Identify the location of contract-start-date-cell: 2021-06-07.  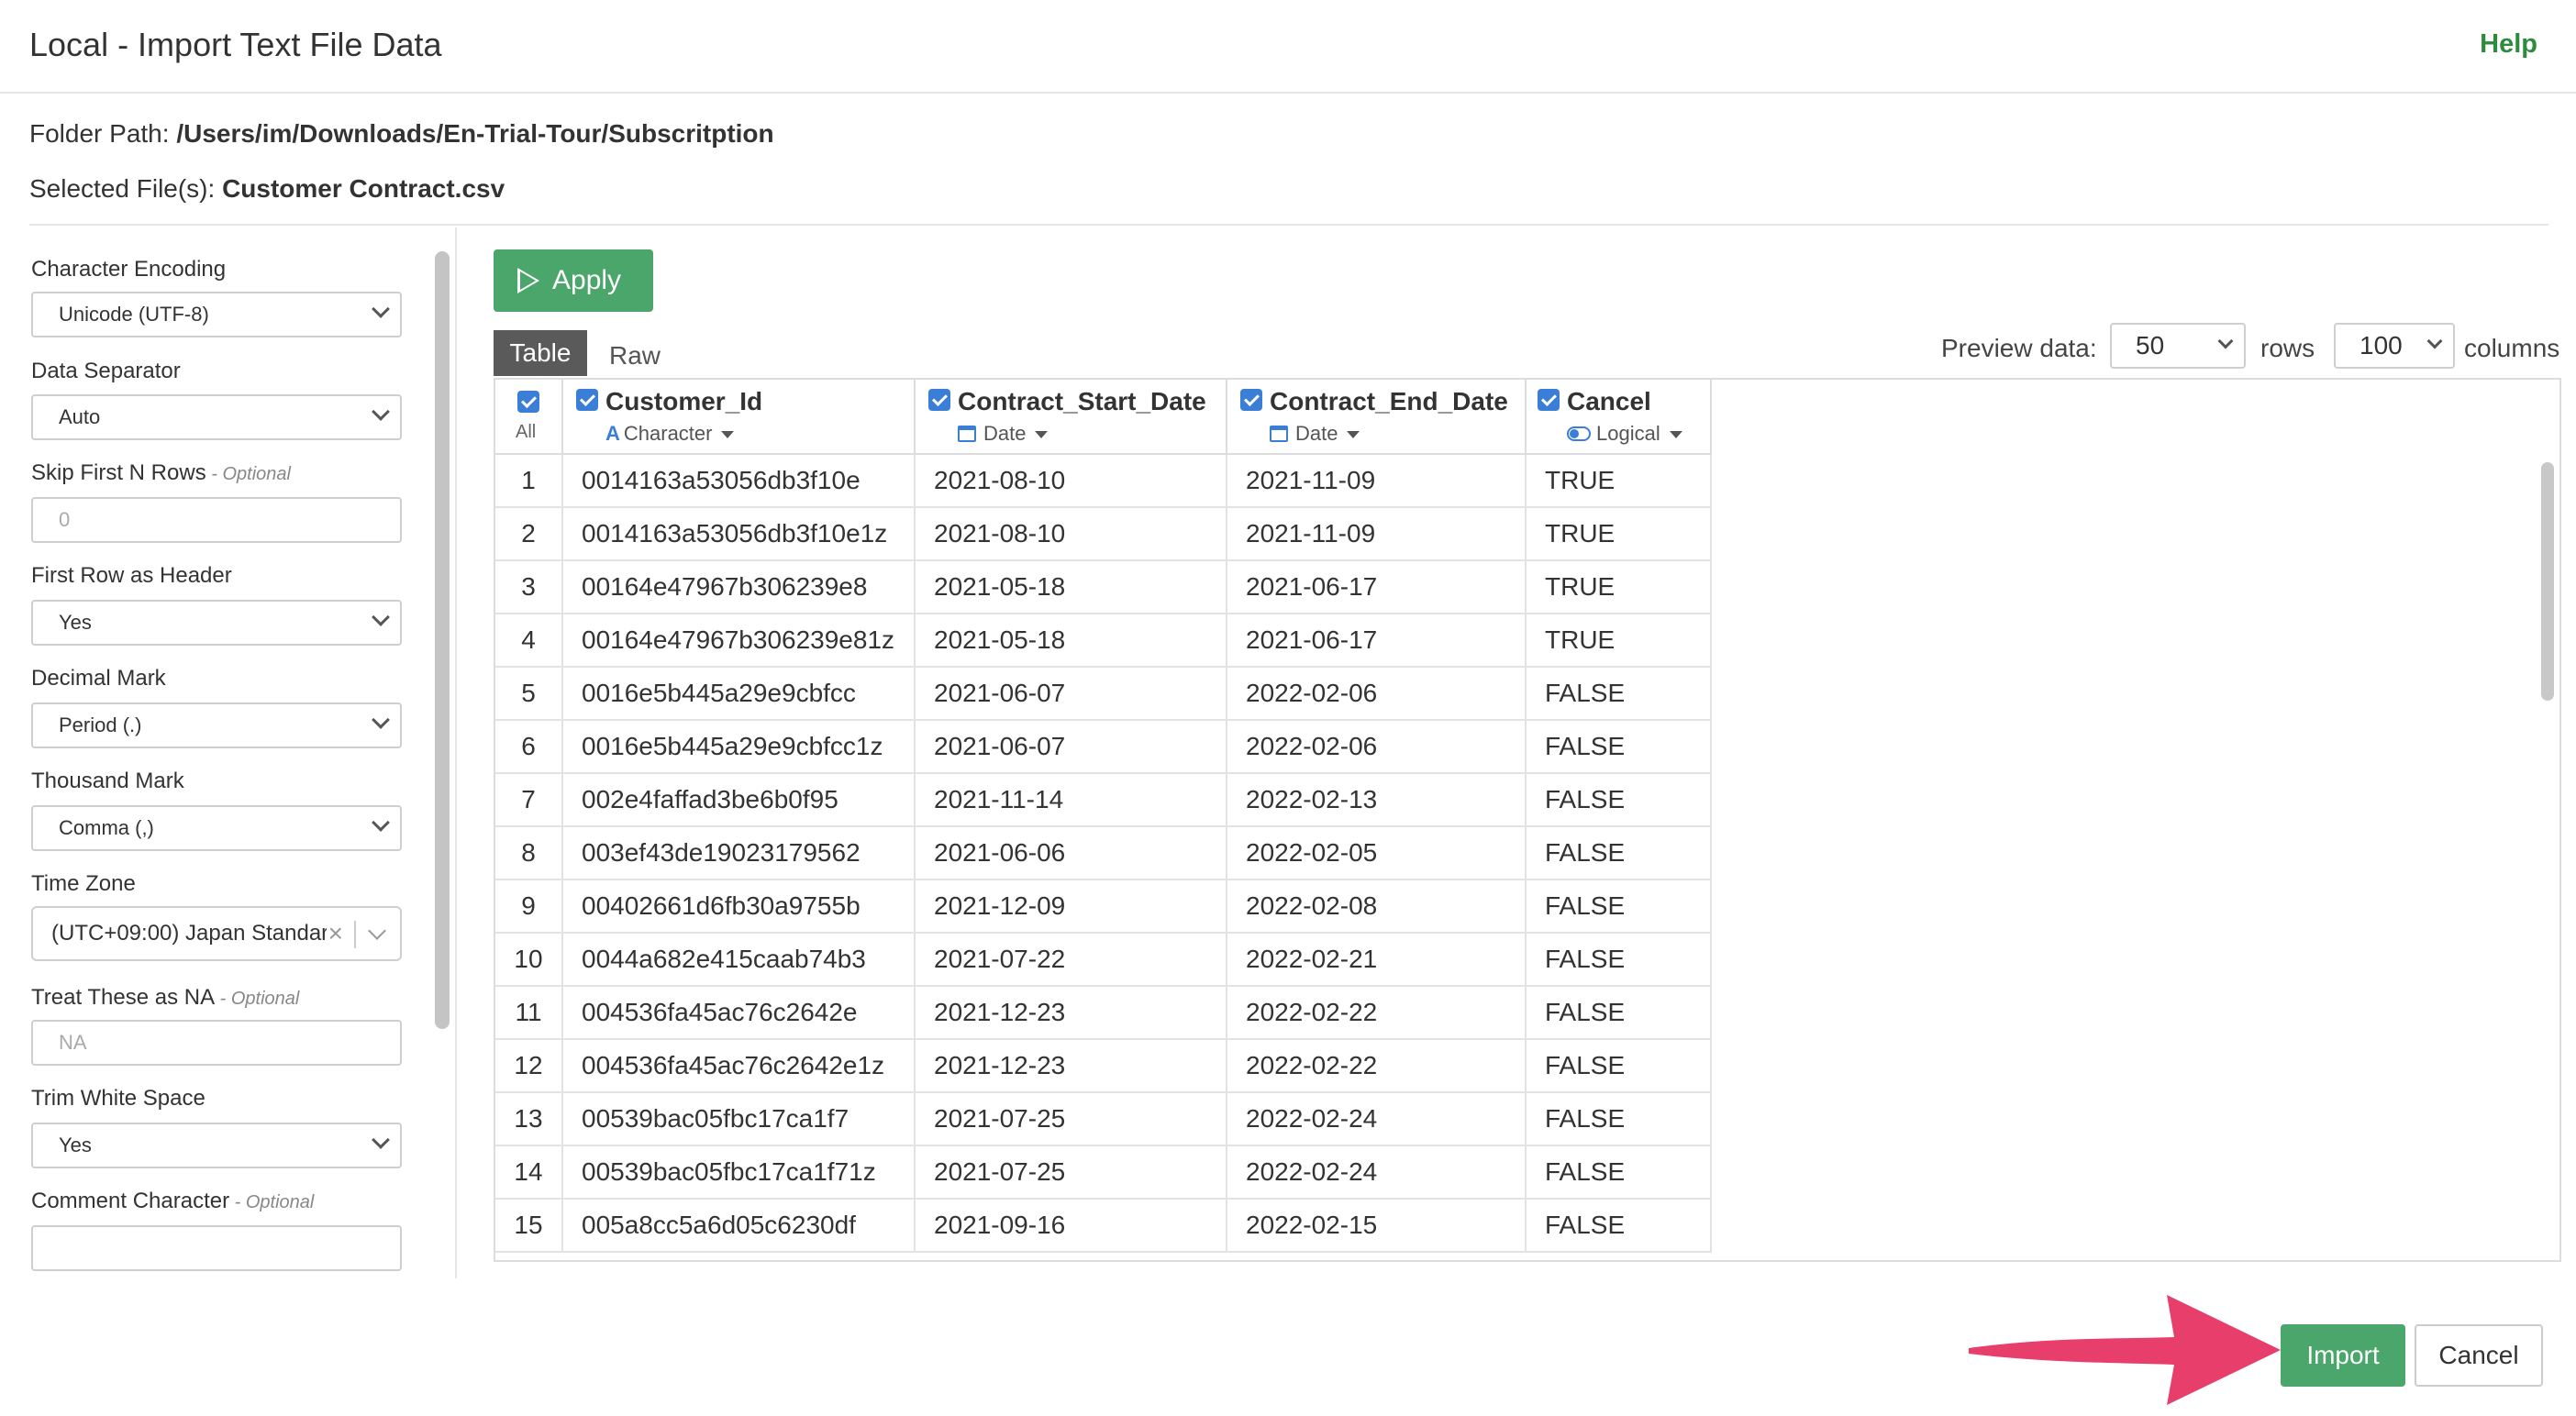
(1071, 747).